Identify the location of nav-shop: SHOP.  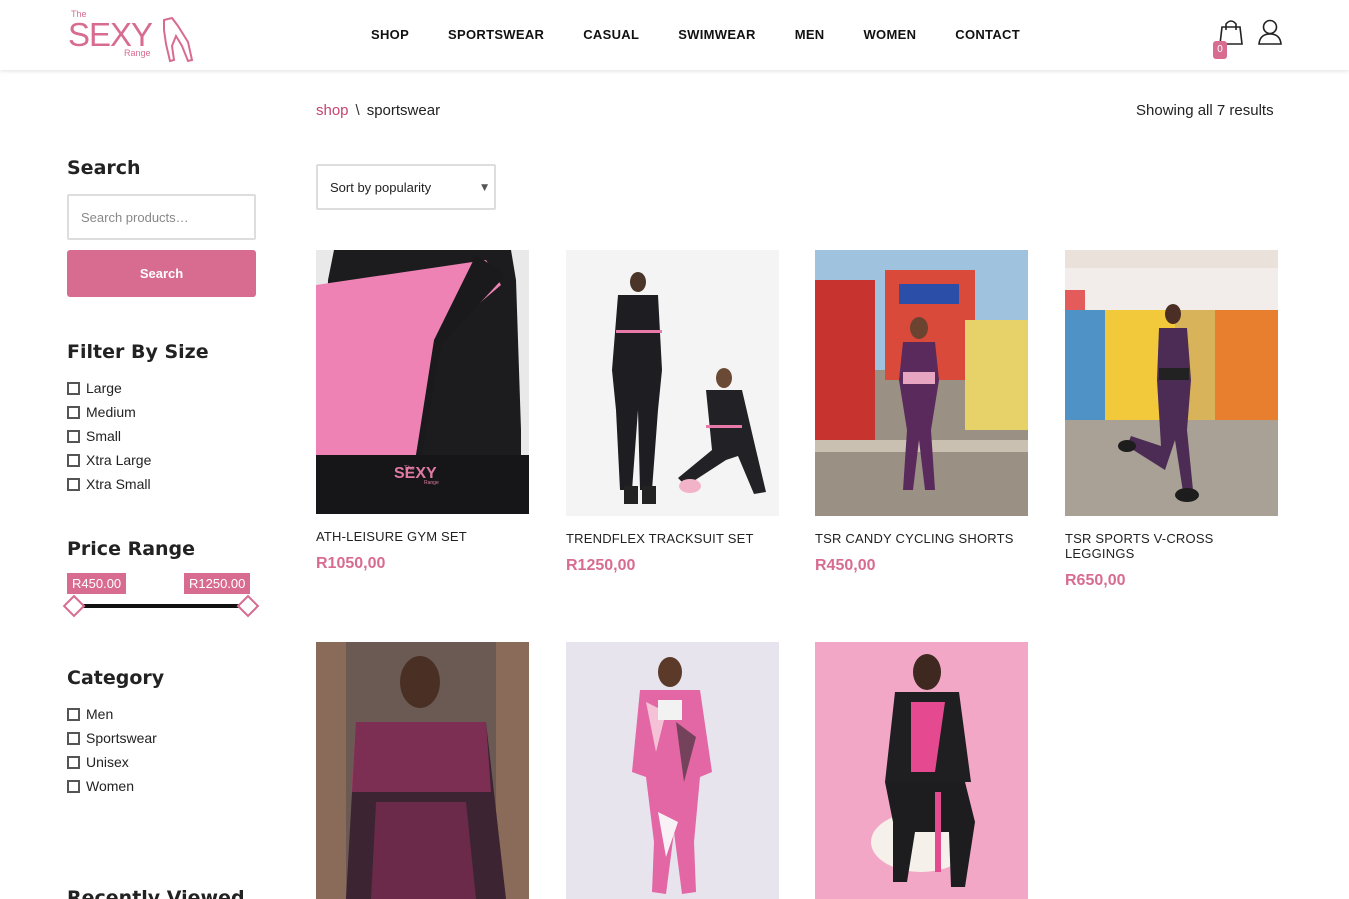
(390, 34).